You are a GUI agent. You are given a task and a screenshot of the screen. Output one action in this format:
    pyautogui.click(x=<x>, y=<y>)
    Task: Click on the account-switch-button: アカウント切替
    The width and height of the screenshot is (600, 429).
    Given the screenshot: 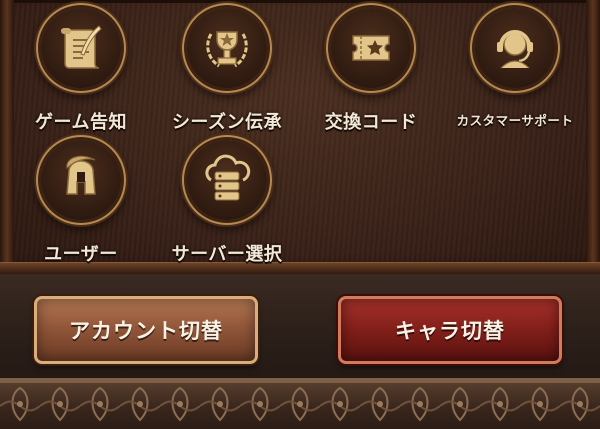 What is the action you would take?
    pyautogui.click(x=146, y=330)
    